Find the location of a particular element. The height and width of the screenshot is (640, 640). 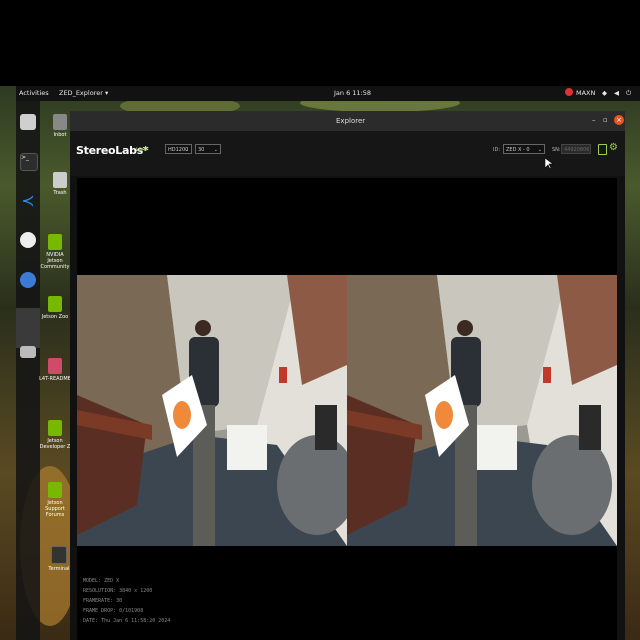

camera-select: ZED X - 0 ⌄ is located at coordinates (524, 149).